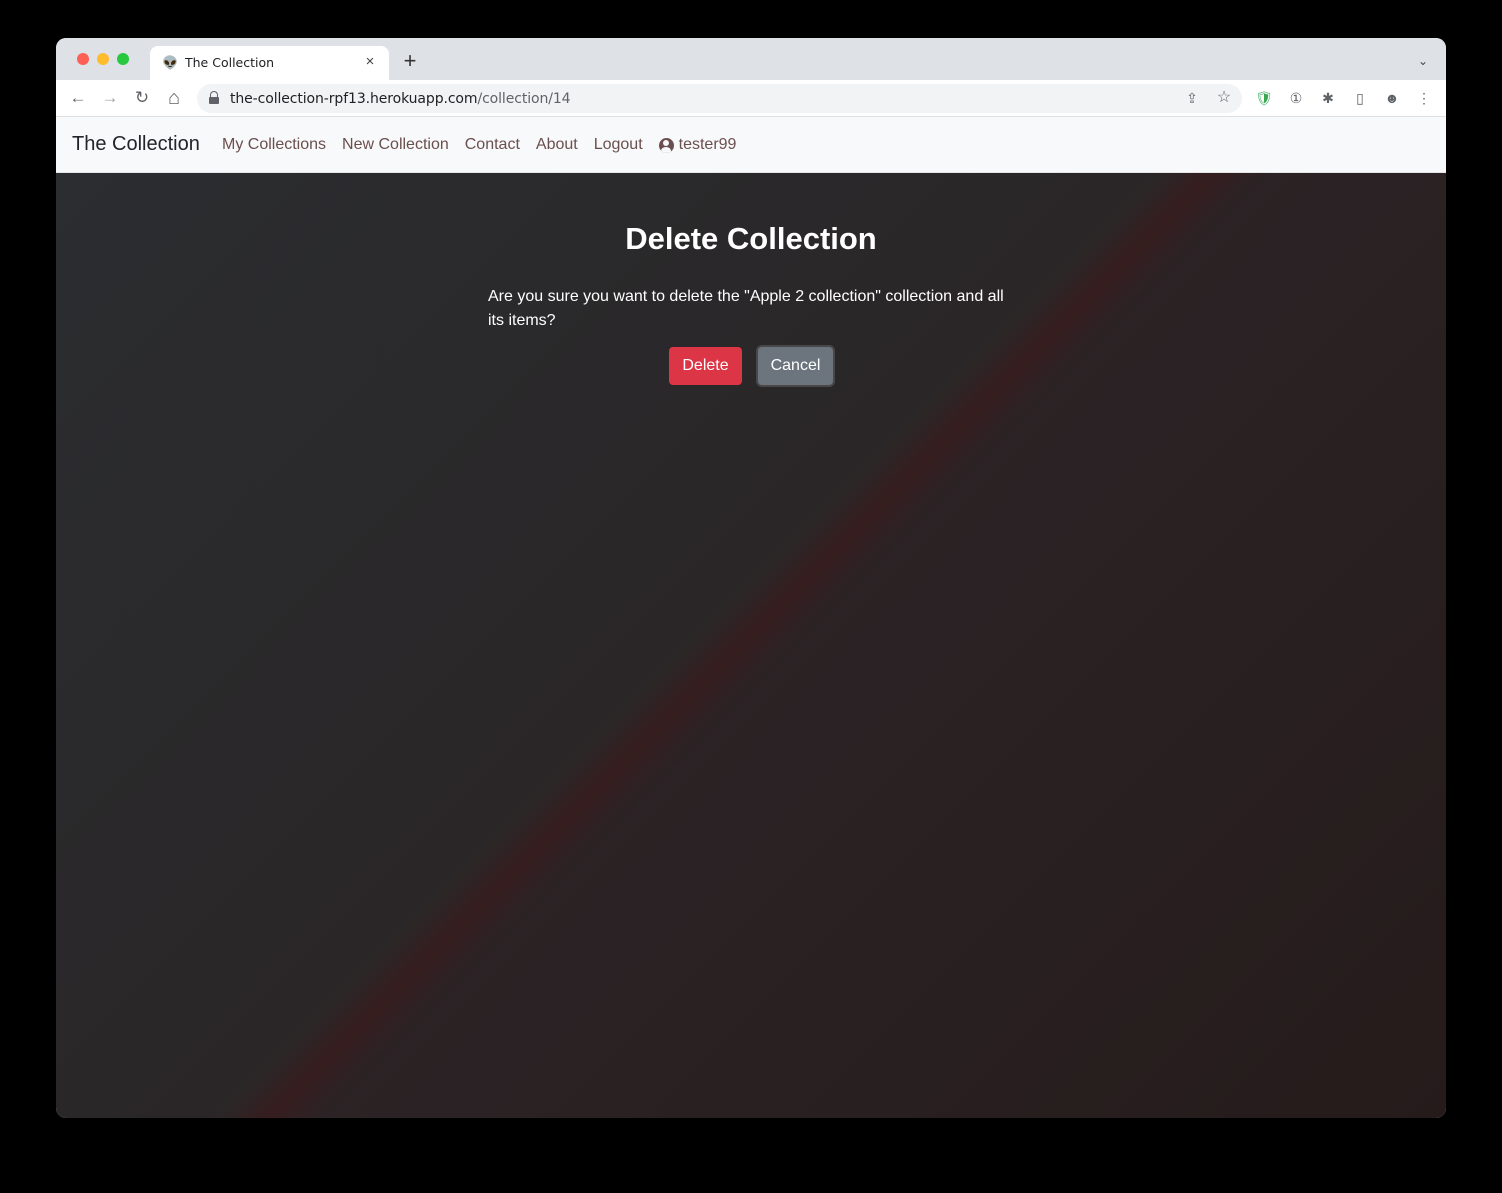 The height and width of the screenshot is (1193, 1502). I want to click on share-icon: ⇪, so click(1192, 98).